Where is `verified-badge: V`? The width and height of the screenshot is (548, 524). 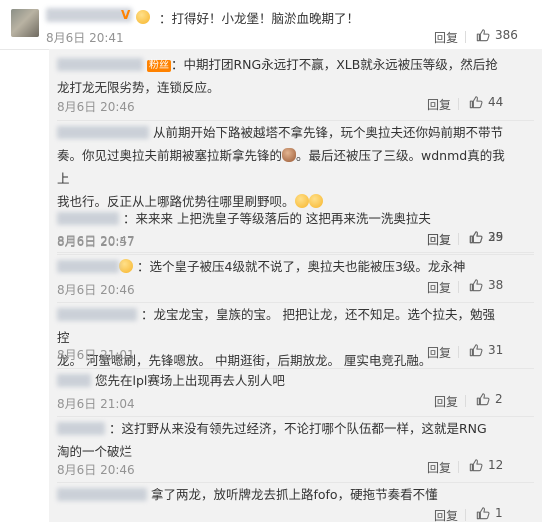
verified-badge: V is located at coordinates (126, 15).